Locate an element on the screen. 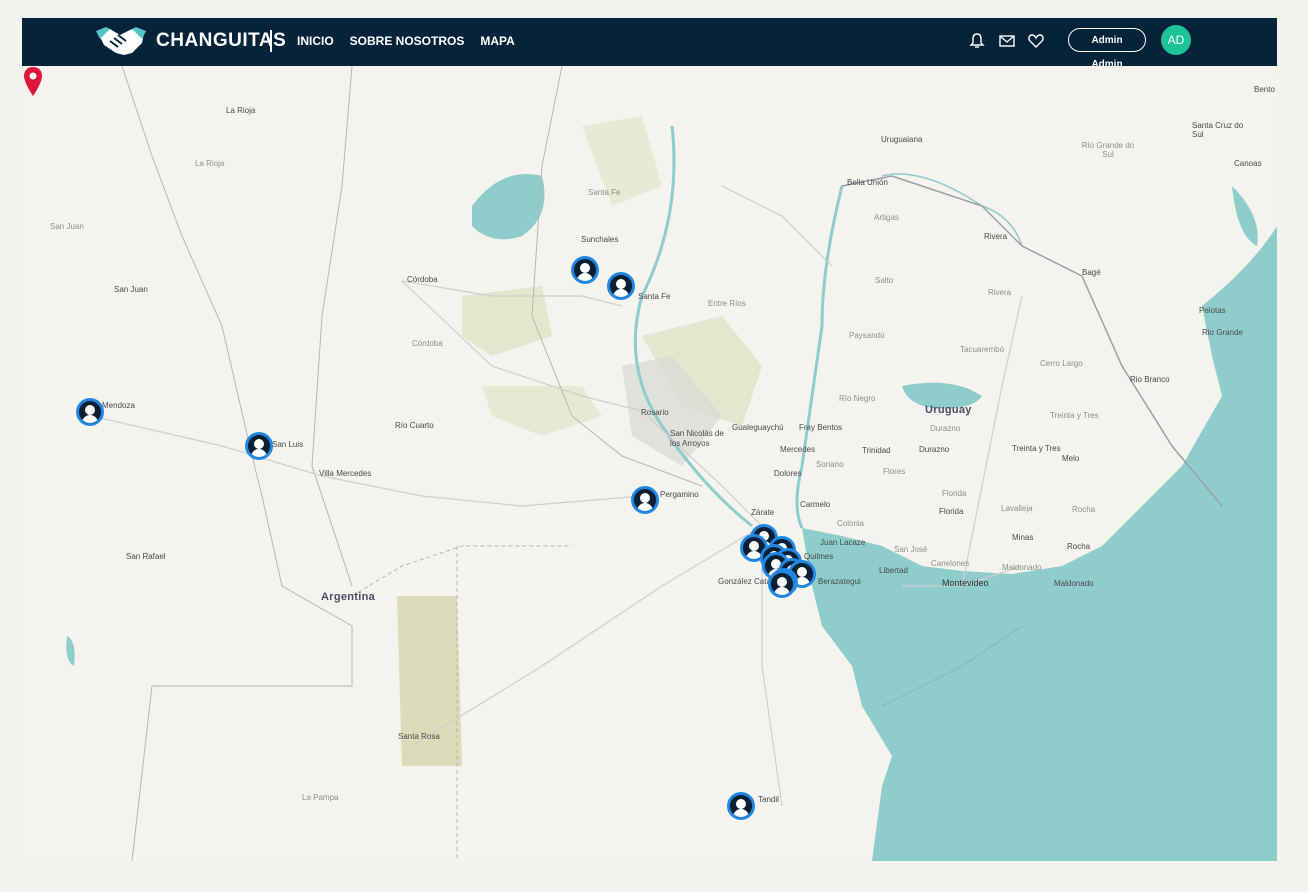 The width and height of the screenshot is (1308, 892). city-label: Uruguaiana is located at coordinates (902, 139).